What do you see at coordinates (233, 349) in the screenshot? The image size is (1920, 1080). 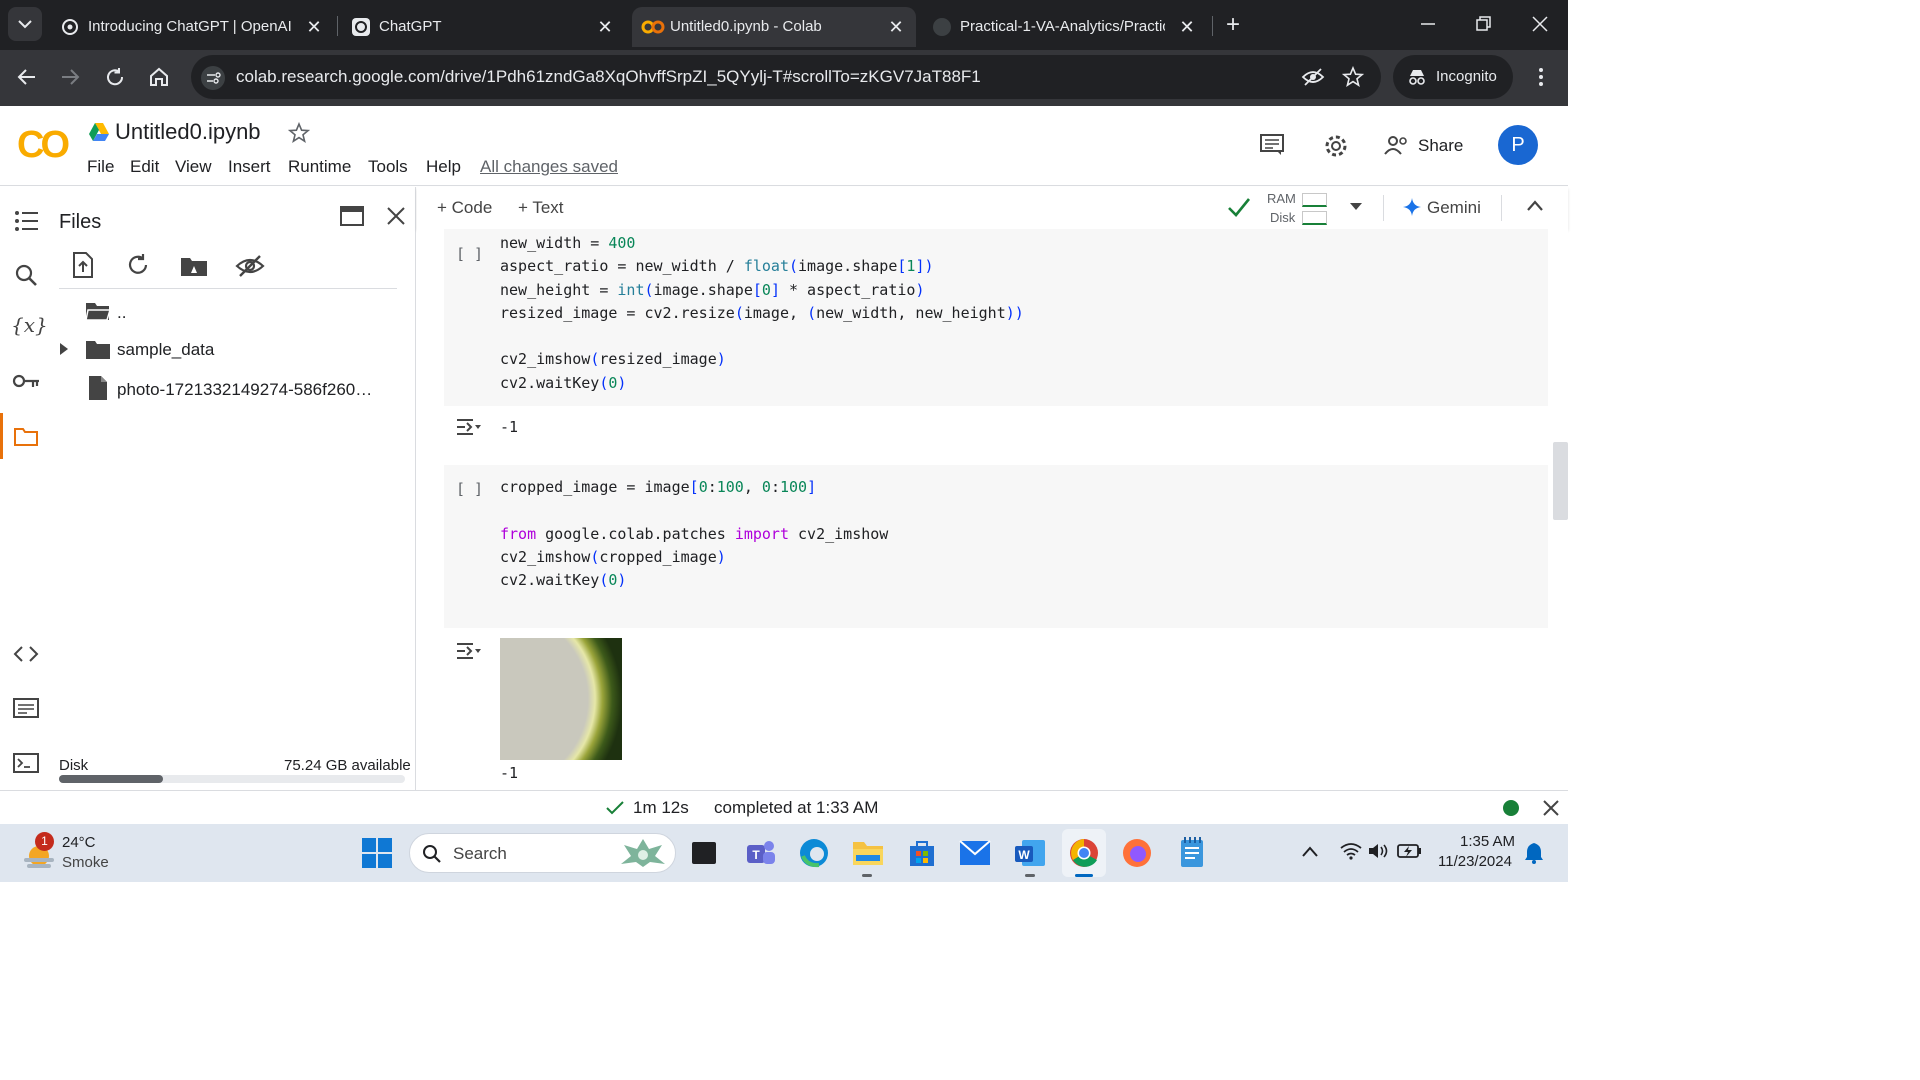 I see `file-item-sample-data: sample_data` at bounding box center [233, 349].